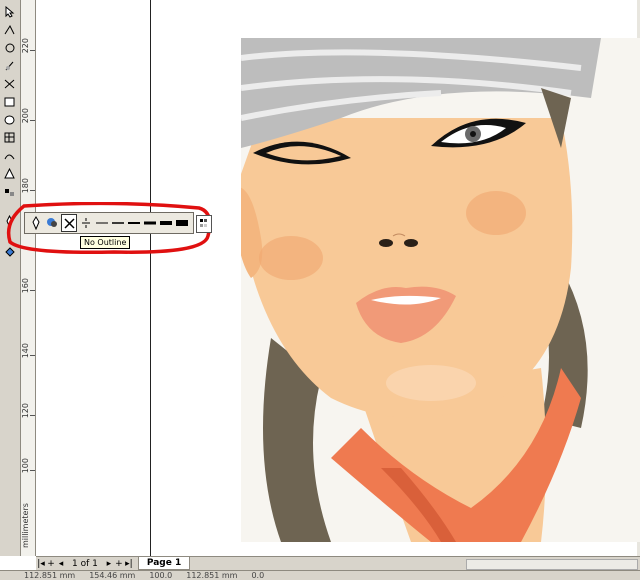  I want to click on zoom-value: 100.0, so click(160, 575).